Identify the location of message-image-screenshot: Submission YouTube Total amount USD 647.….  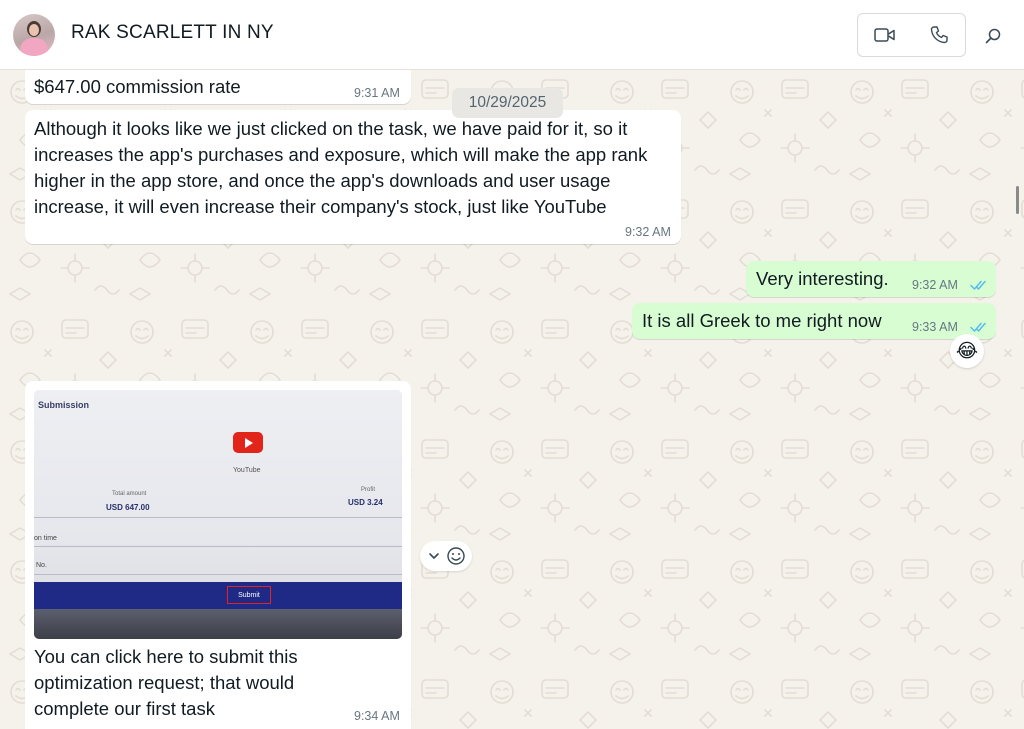
(218, 514).